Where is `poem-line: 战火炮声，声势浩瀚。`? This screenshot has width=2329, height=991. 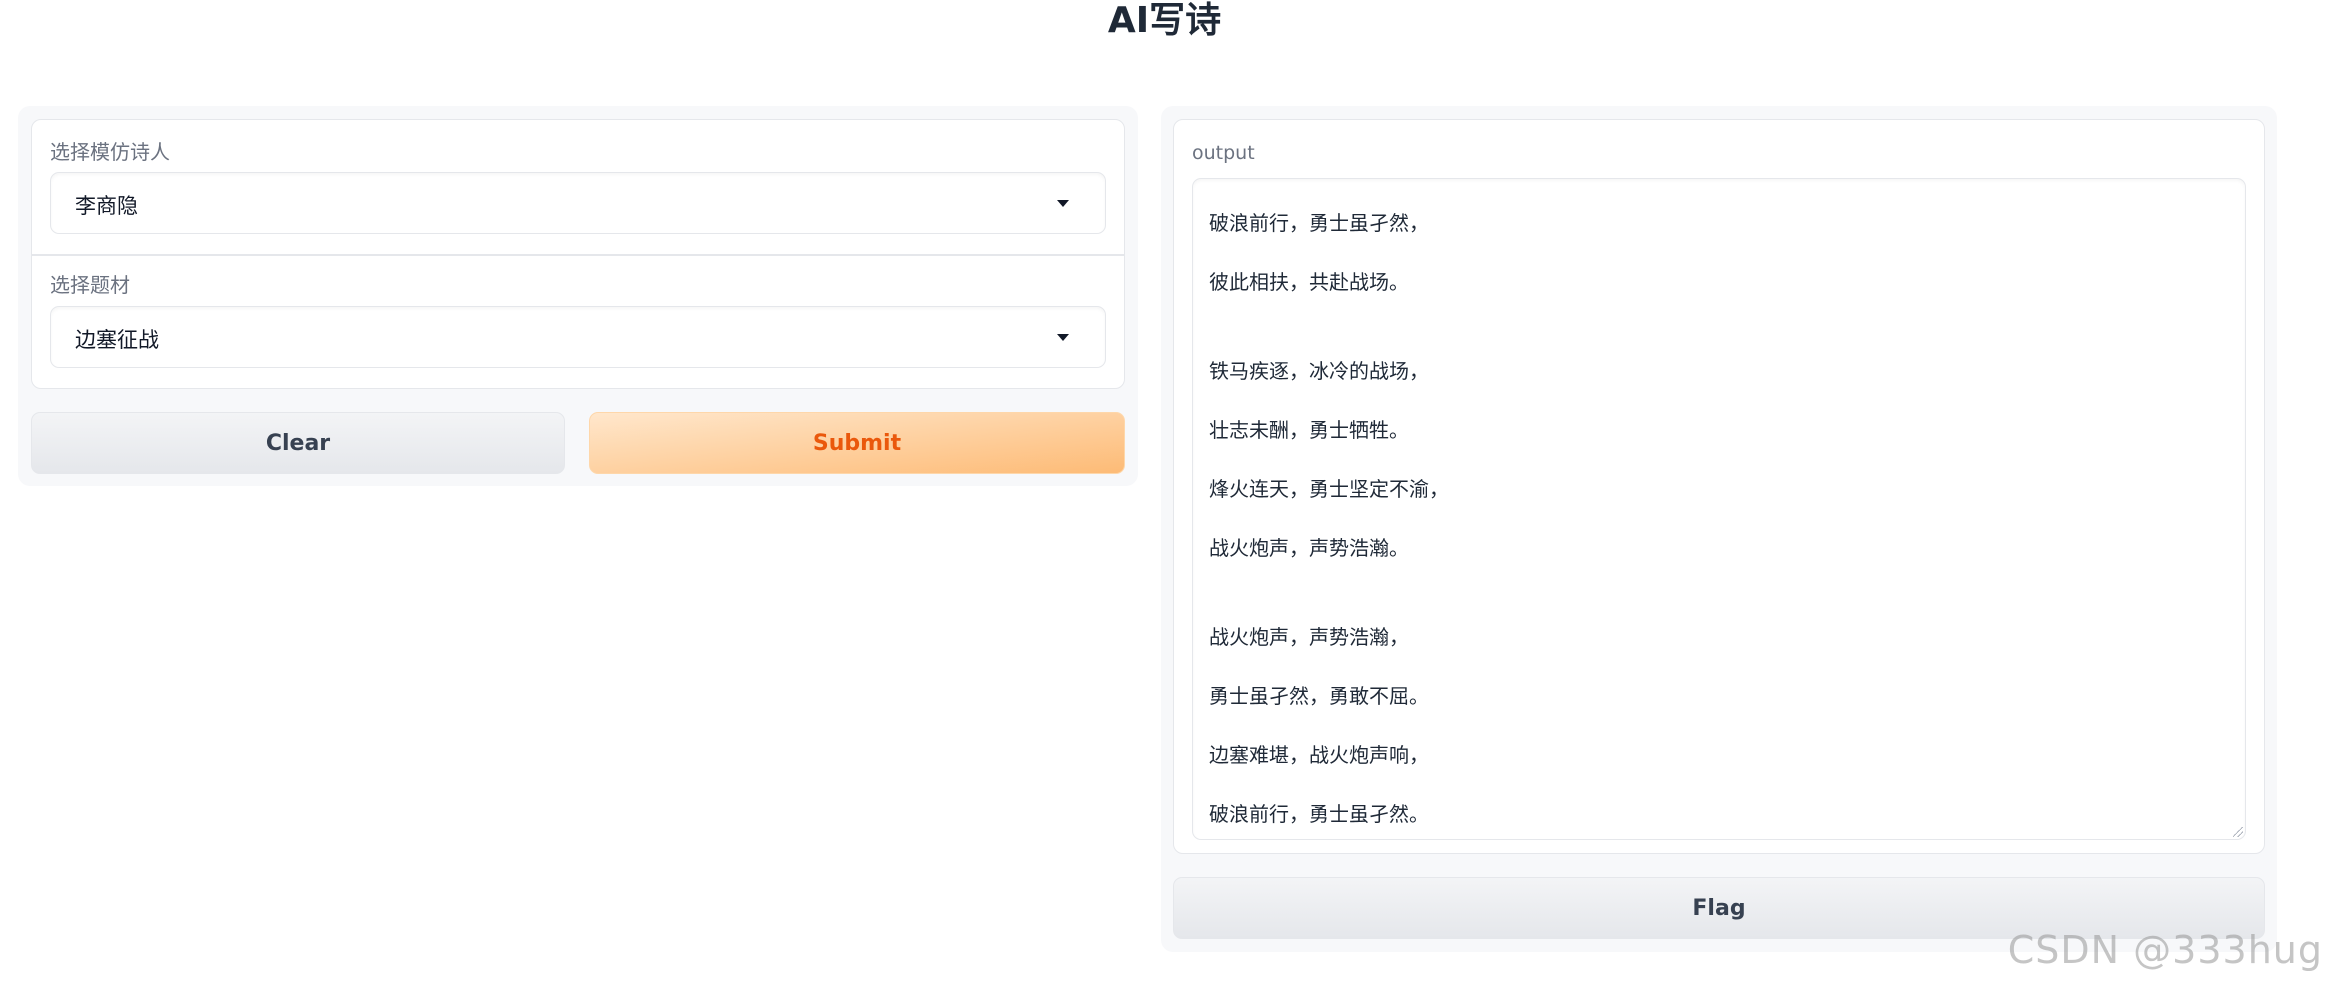 poem-line: 战火炮声，声势浩瀚。 is located at coordinates (1309, 548).